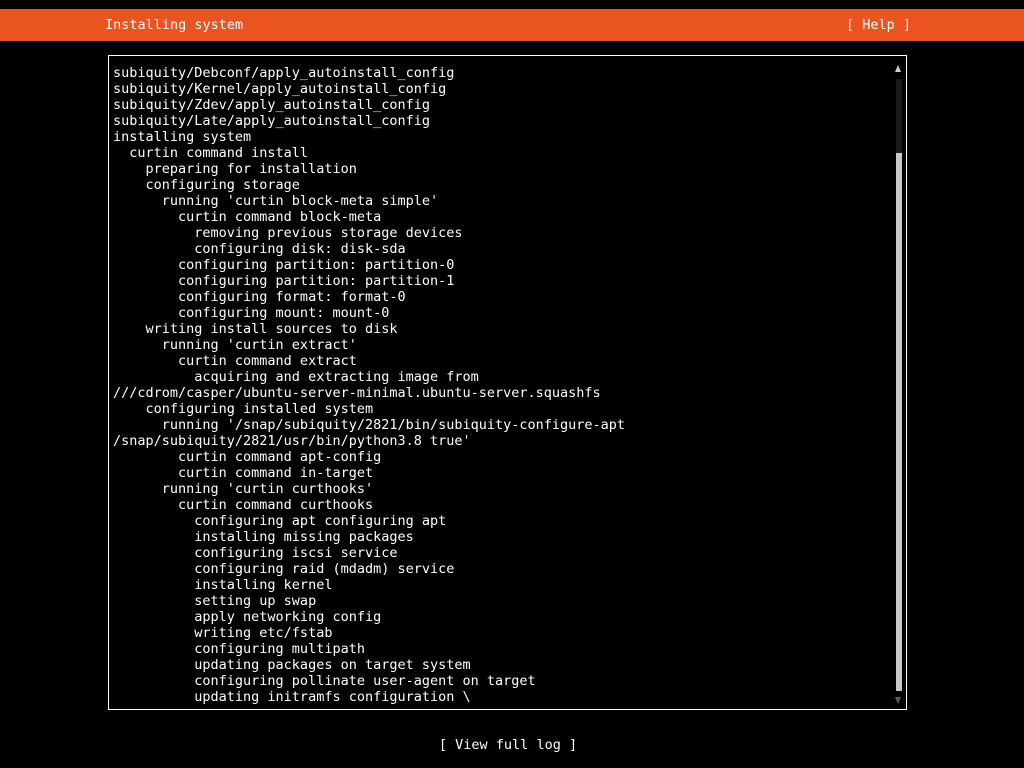  Describe the element at coordinates (182, 137) in the screenshot. I see `log-line: installing system` at that location.